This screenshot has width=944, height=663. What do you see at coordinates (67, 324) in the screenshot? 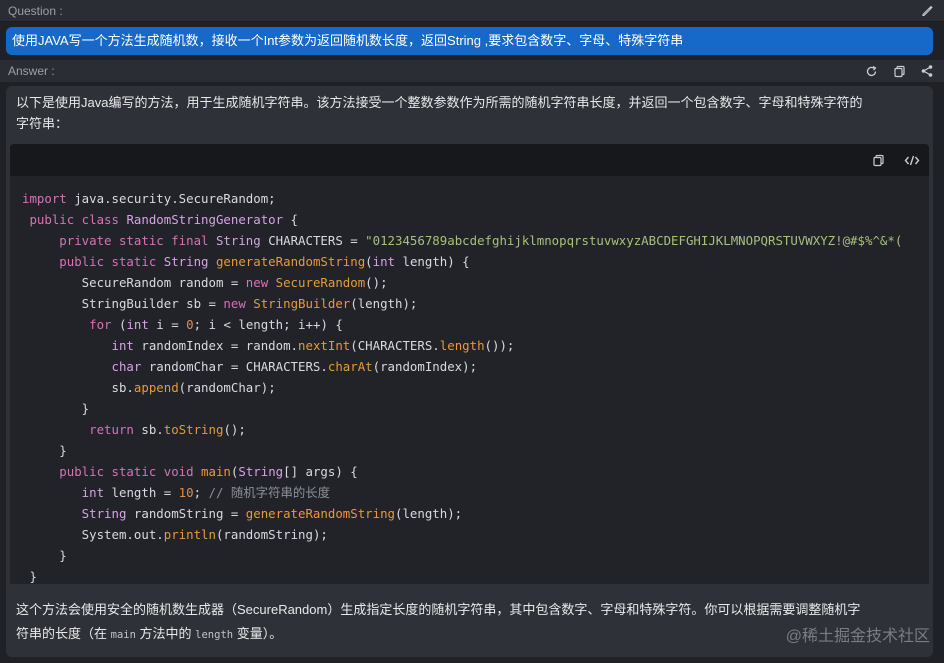
I see `code-token: for` at bounding box center [67, 324].